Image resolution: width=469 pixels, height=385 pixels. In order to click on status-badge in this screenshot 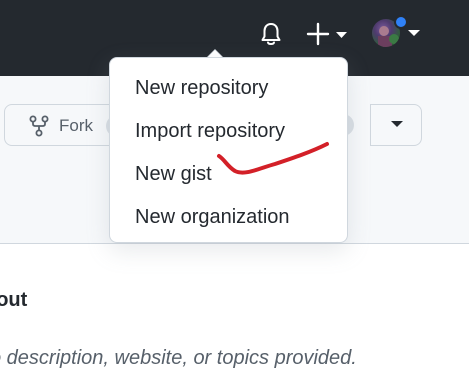, I will do `click(401, 22)`.